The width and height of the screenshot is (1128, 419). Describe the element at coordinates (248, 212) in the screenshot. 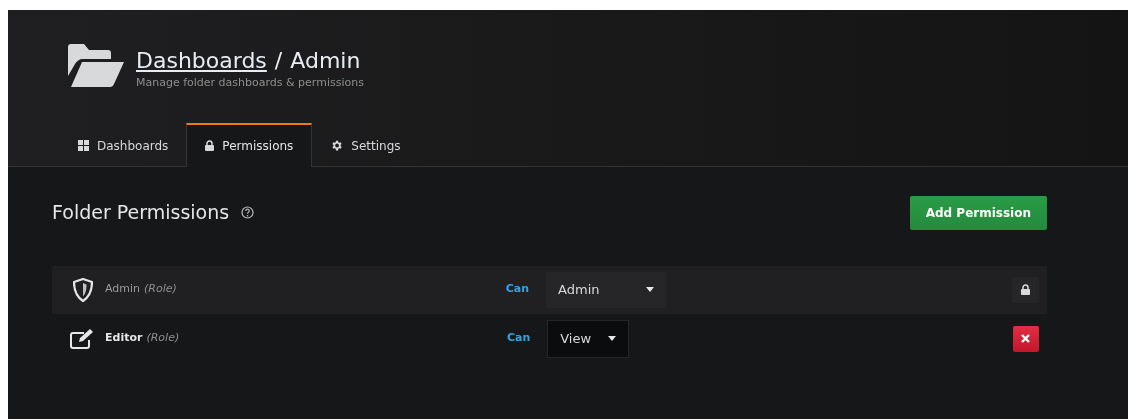

I see `help-icon` at that location.